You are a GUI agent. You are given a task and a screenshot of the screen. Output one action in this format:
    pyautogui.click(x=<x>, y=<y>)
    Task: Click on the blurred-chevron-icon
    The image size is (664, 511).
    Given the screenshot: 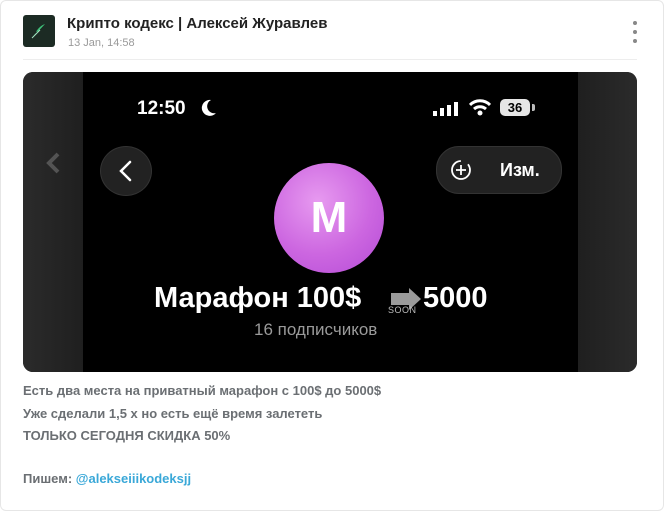 What is the action you would take?
    pyautogui.click(x=53, y=163)
    